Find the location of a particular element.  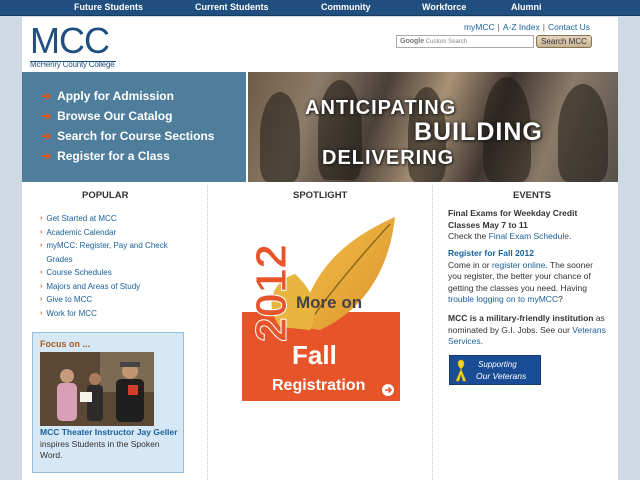

link-mymcc: myMCC is located at coordinates (479, 27).